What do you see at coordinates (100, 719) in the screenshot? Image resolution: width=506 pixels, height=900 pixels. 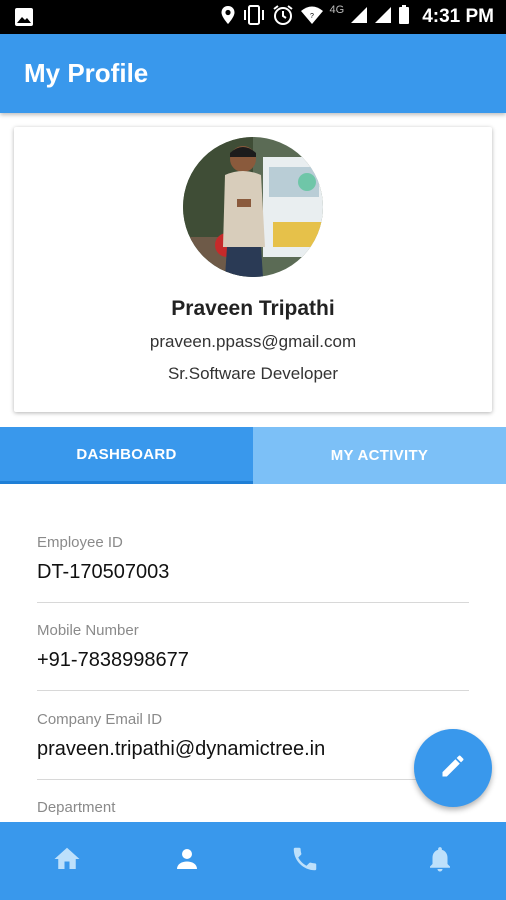 I see `field-label: Company Email ID` at bounding box center [100, 719].